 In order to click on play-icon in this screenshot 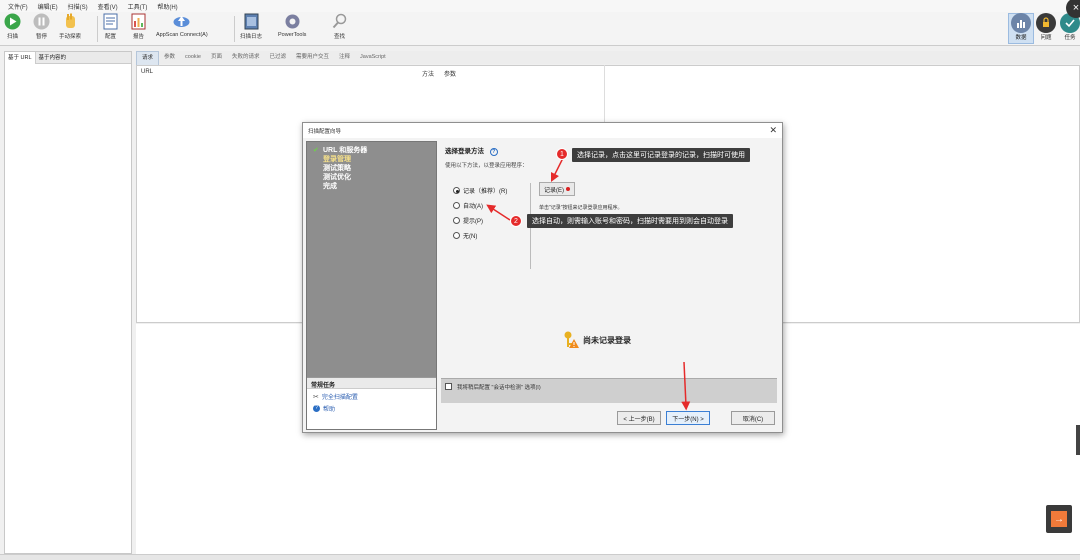, I will do `click(12, 21)`.